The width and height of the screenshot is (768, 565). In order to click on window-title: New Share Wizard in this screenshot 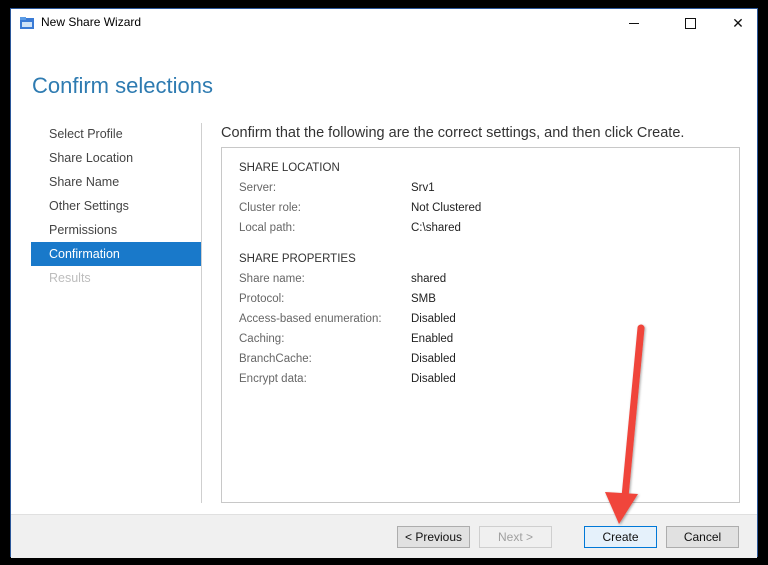, I will do `click(91, 22)`.